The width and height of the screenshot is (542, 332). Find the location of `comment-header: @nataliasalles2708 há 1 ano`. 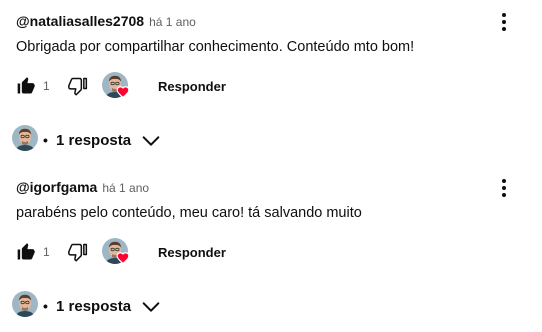

comment-header: @nataliasalles2708 há 1 ano is located at coordinates (106, 21).